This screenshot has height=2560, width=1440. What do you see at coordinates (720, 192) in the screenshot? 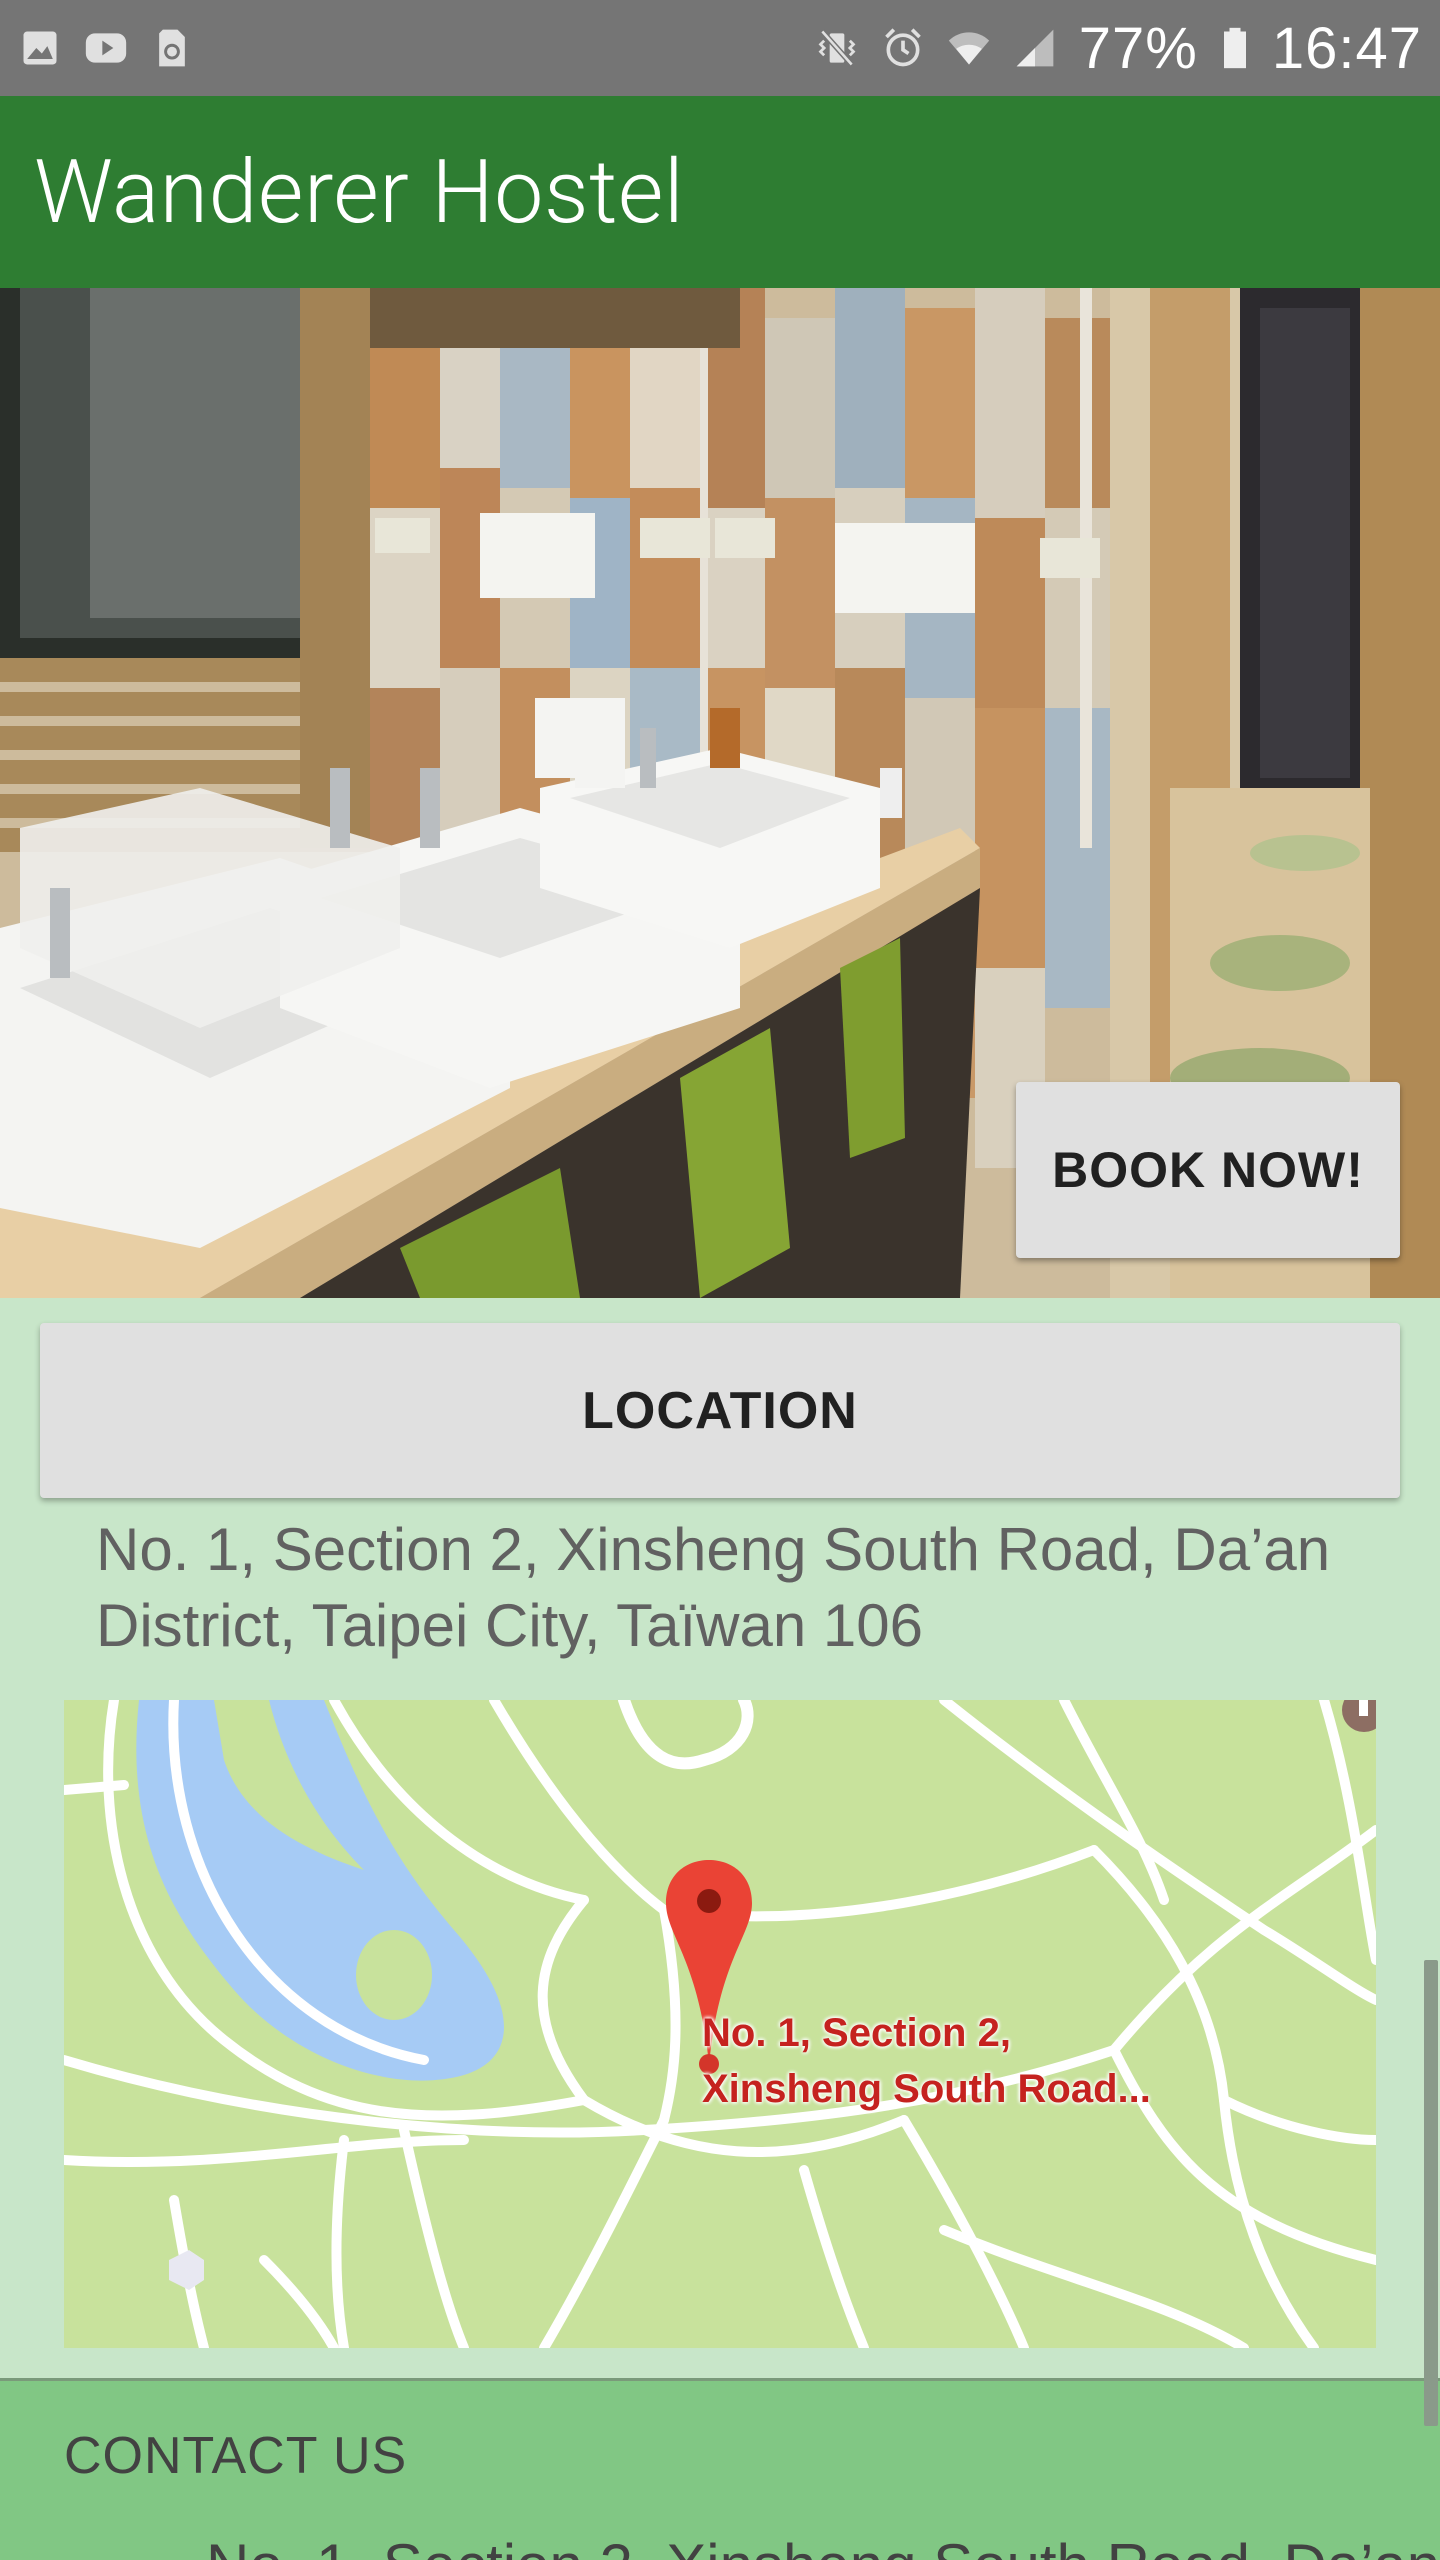
I see `app-bar: Wanderer Hostel` at bounding box center [720, 192].